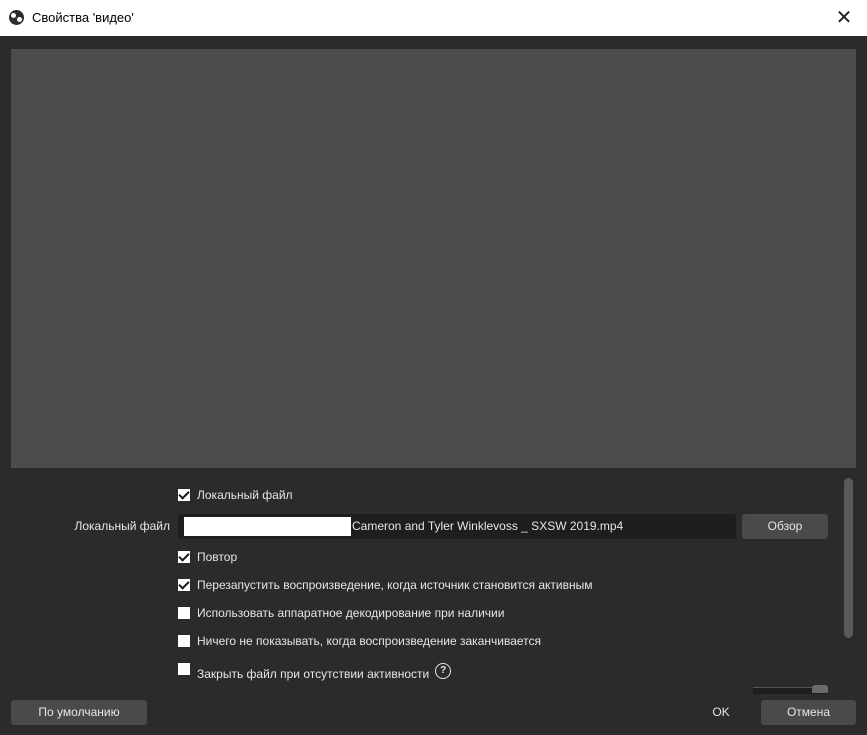  I want to click on partial-spinbox, so click(790, 689).